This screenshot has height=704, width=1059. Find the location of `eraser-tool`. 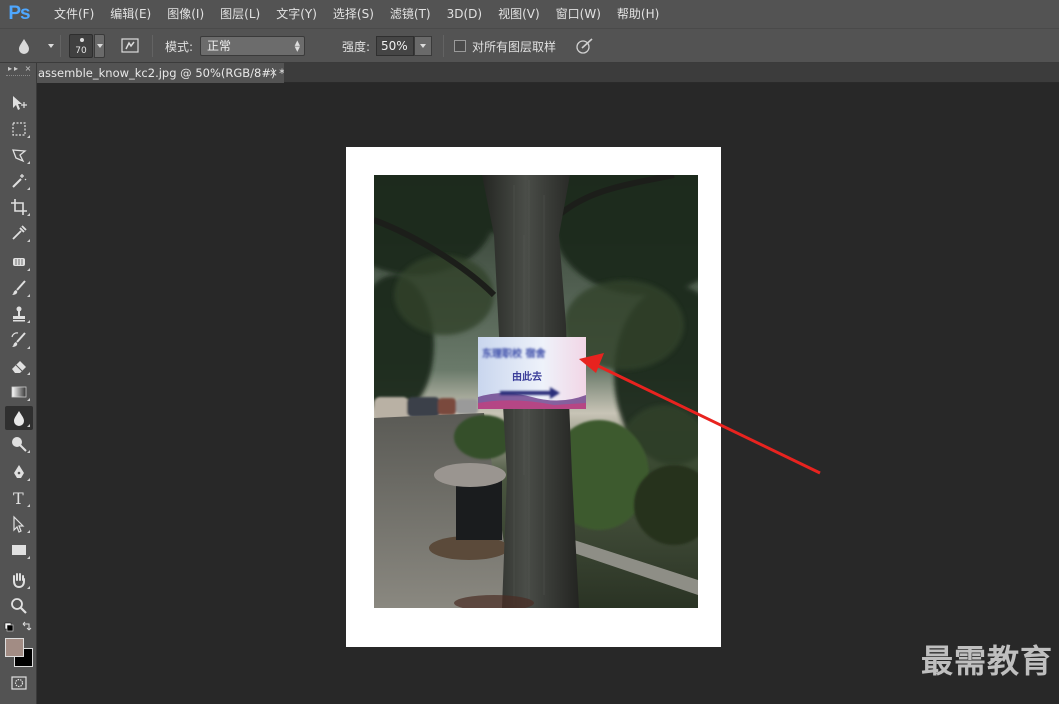

eraser-tool is located at coordinates (19, 366).